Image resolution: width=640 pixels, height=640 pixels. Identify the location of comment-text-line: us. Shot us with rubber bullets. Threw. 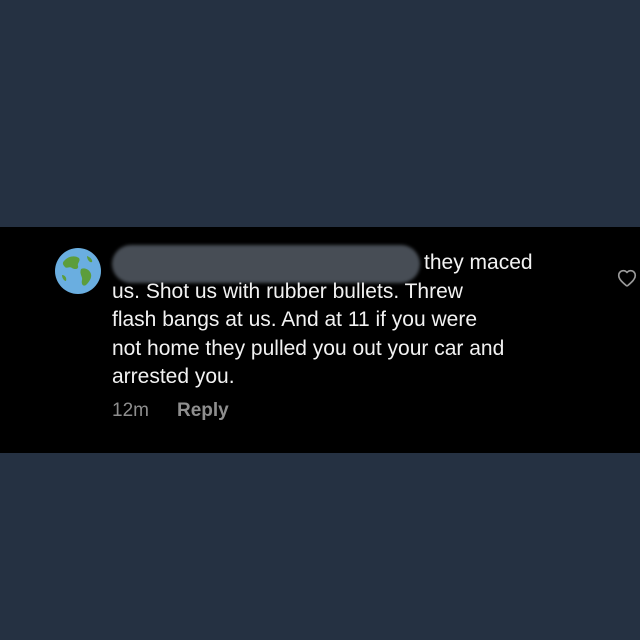
(287, 291).